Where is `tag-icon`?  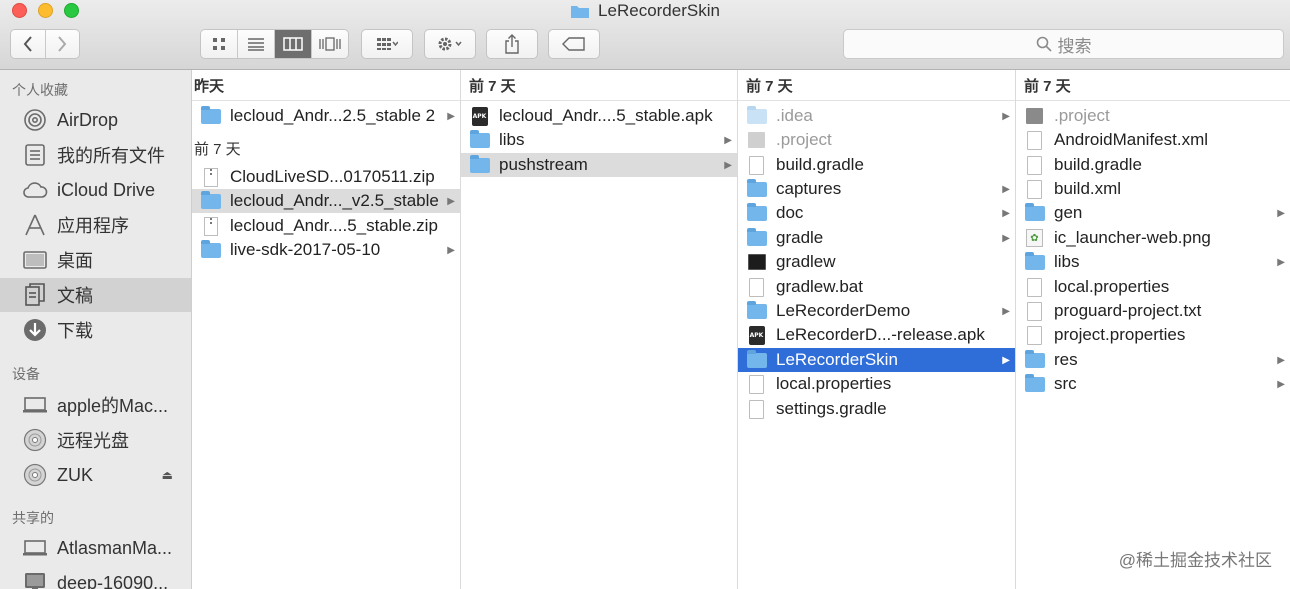
tag-icon is located at coordinates (573, 44).